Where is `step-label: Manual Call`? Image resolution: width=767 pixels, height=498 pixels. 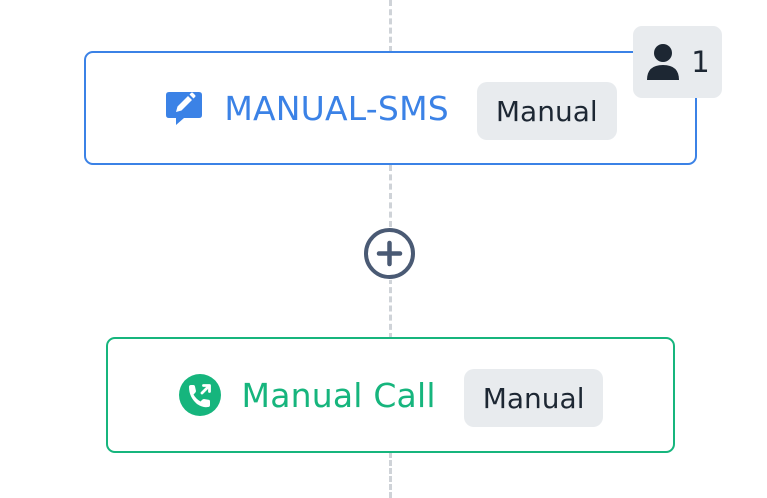 step-label: Manual Call is located at coordinates (338, 395).